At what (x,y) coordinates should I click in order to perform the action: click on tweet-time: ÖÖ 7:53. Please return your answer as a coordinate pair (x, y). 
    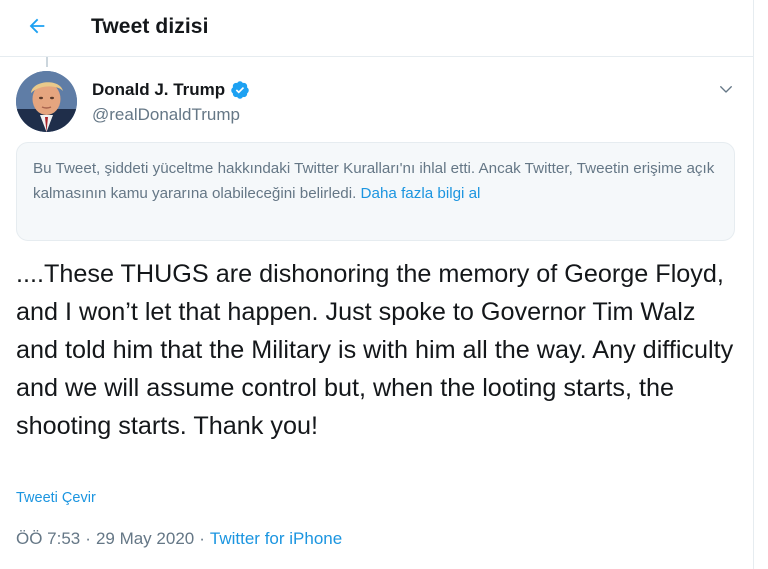
    Looking at the image, I should click on (48, 539).